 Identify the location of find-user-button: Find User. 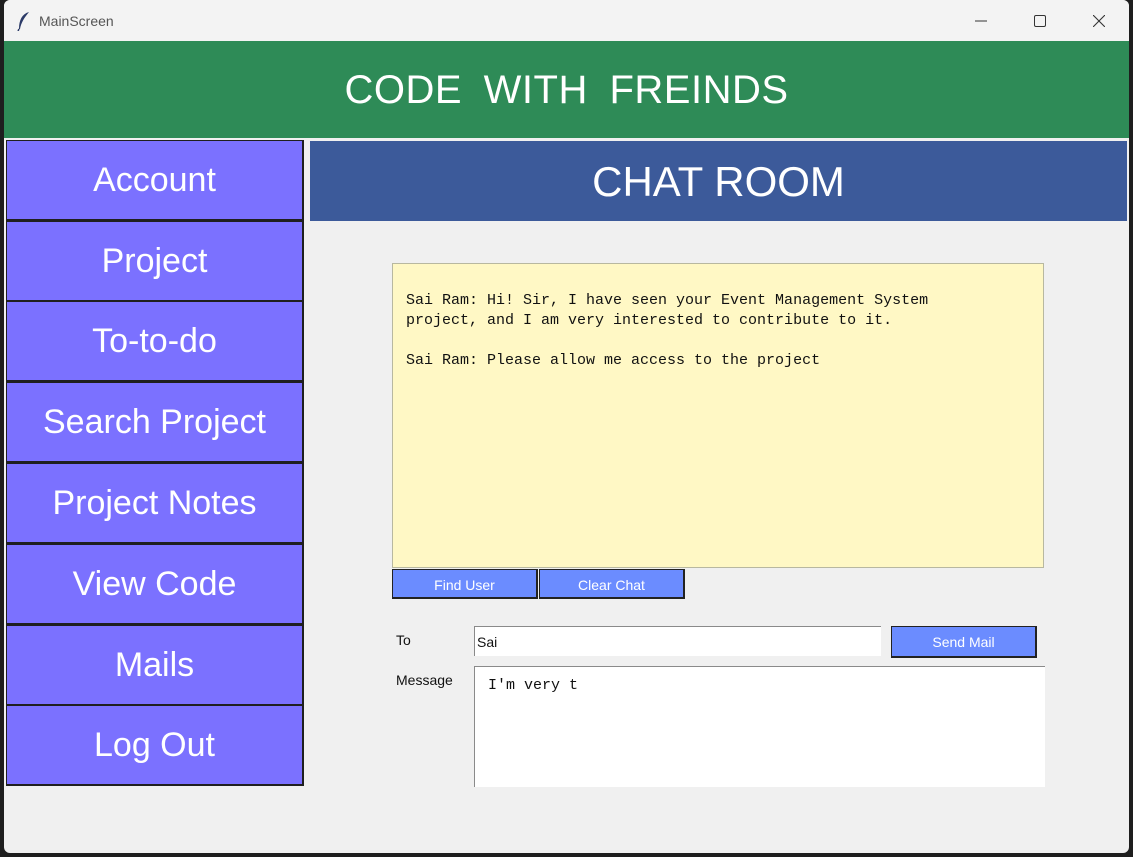
(465, 584).